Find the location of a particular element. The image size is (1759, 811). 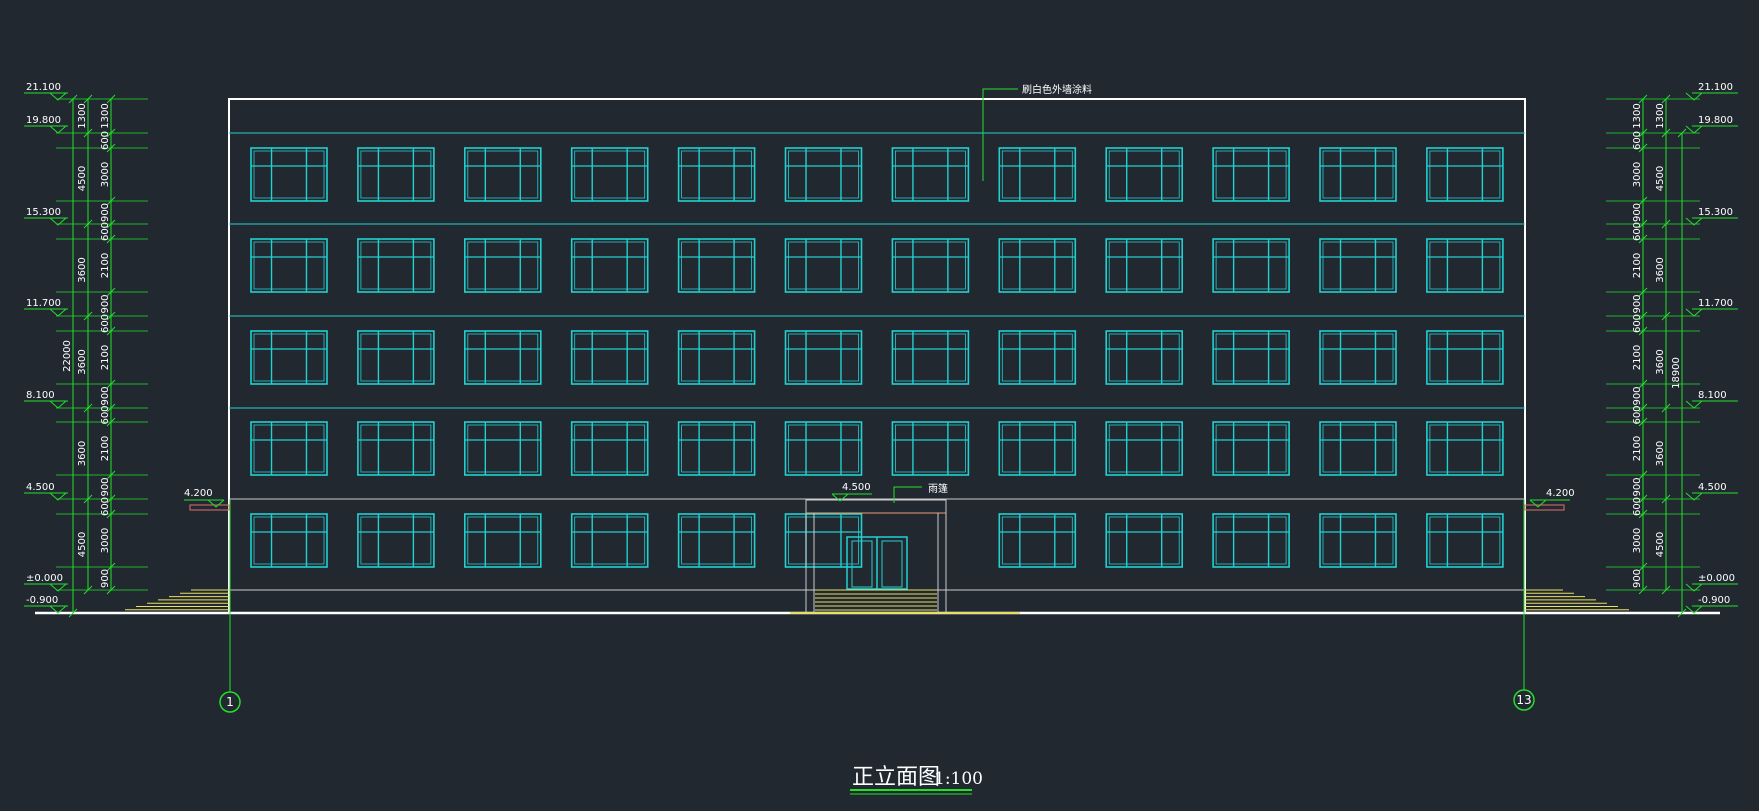

dim-right-outer-label: 3600 is located at coordinates (1660, 269).